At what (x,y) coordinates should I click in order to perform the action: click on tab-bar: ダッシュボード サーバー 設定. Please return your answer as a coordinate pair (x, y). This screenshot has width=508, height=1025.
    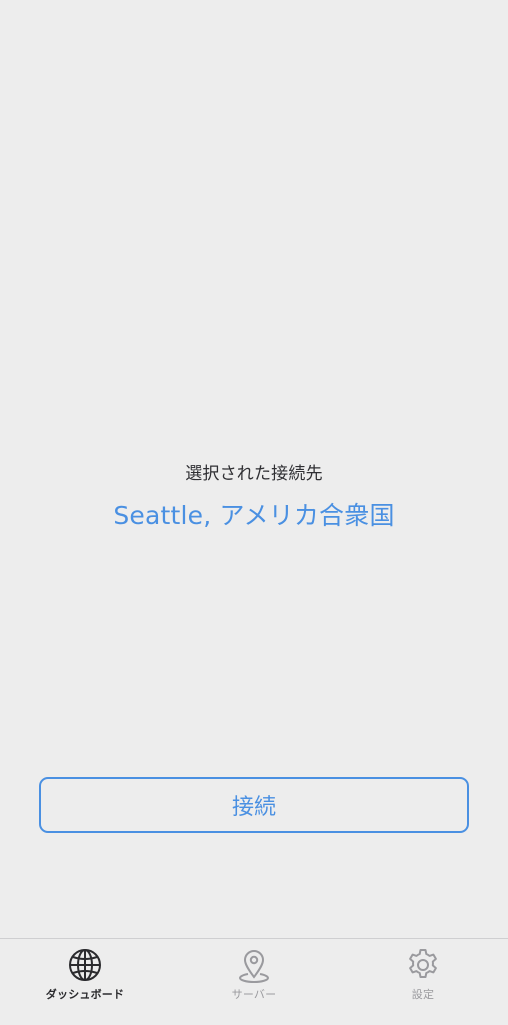
    Looking at the image, I should click on (254, 981).